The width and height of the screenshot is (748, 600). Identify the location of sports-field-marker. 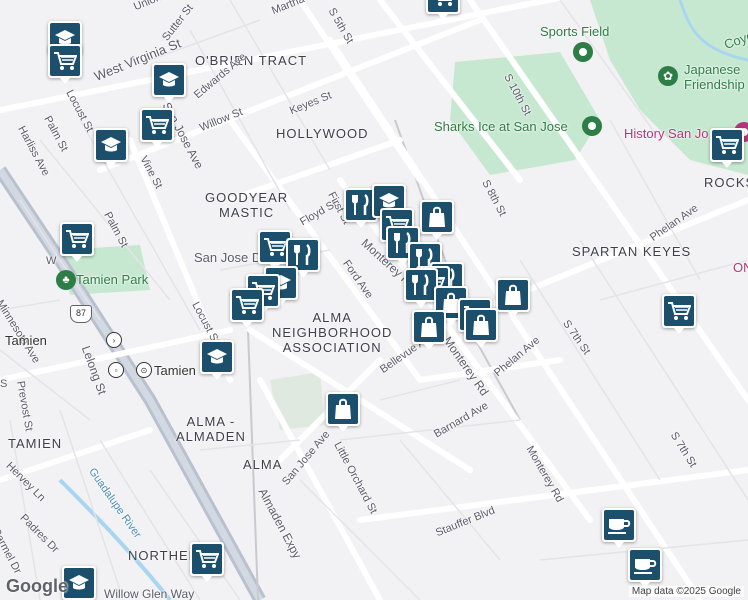
(583, 52).